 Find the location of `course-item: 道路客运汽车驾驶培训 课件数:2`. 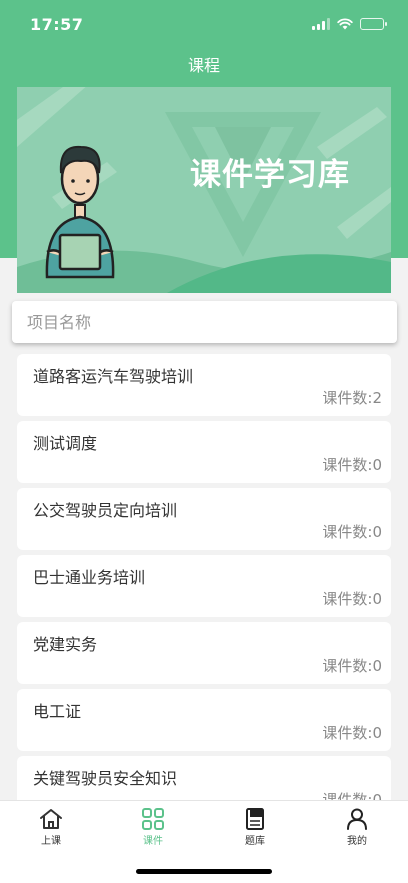

course-item: 道路客运汽车驾驶培训 课件数:2 is located at coordinates (204, 385).